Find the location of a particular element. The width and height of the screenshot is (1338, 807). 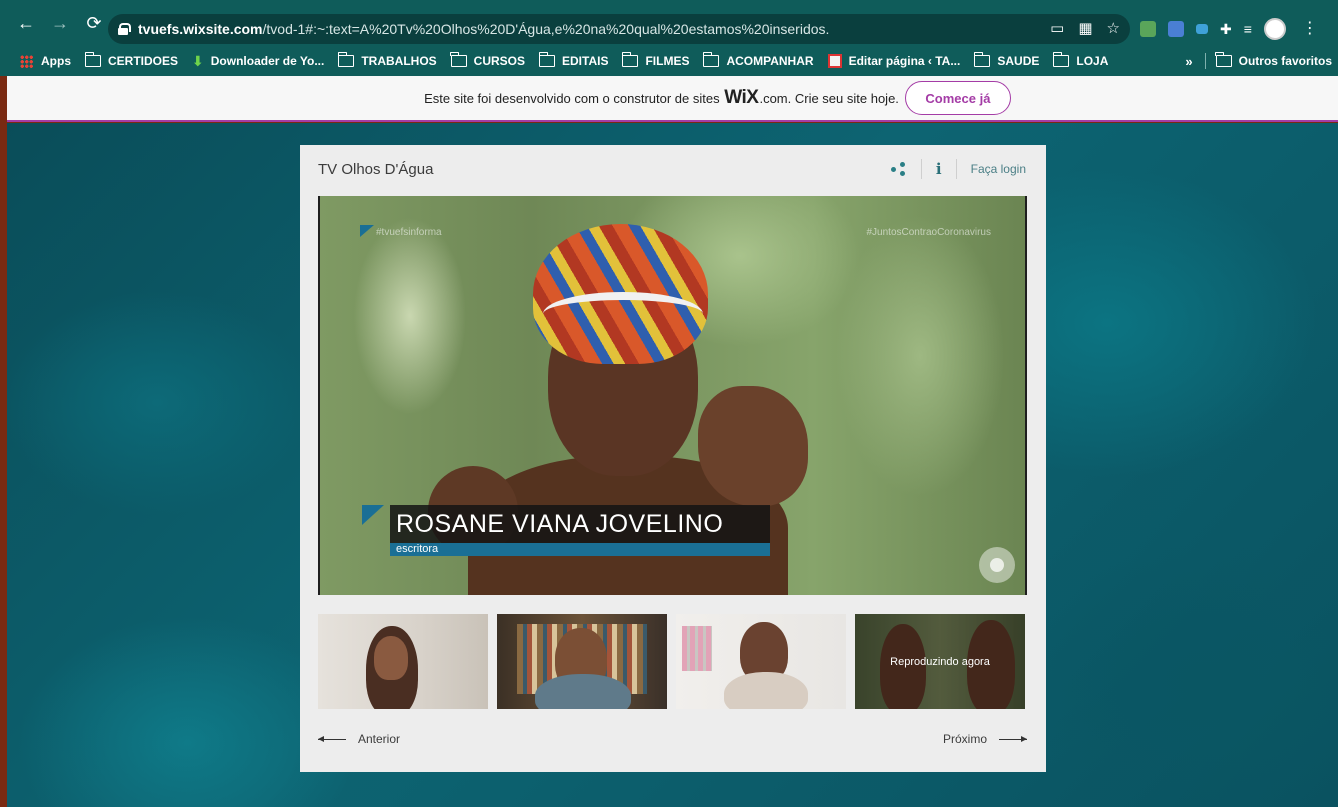

extension-green-icon is located at coordinates (1148, 29).